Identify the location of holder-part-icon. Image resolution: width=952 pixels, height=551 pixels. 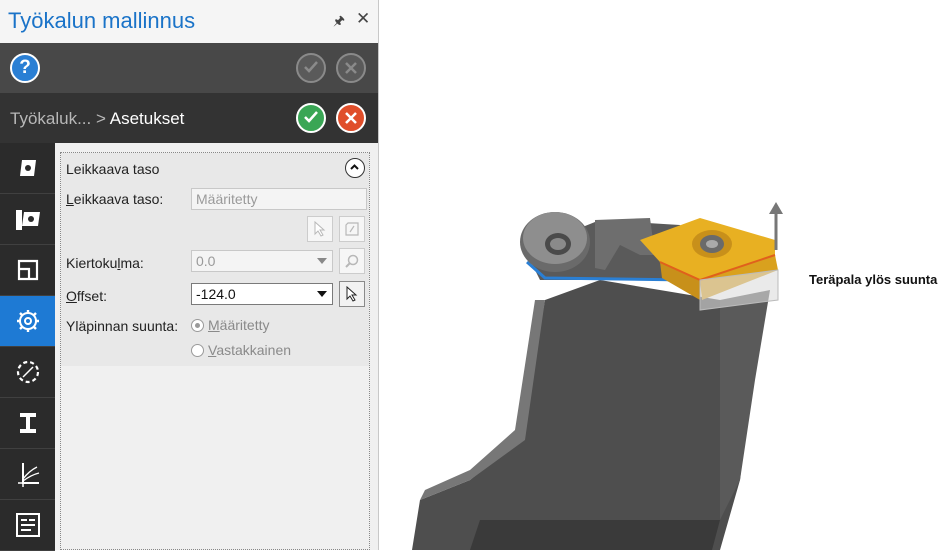
(27, 423).